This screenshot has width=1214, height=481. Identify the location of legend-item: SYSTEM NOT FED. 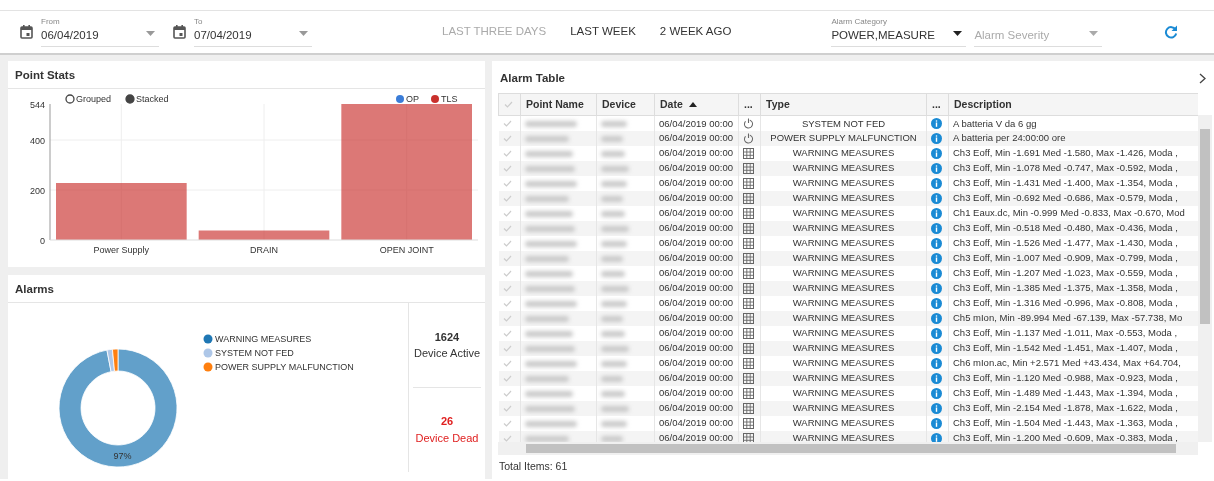
(248, 353).